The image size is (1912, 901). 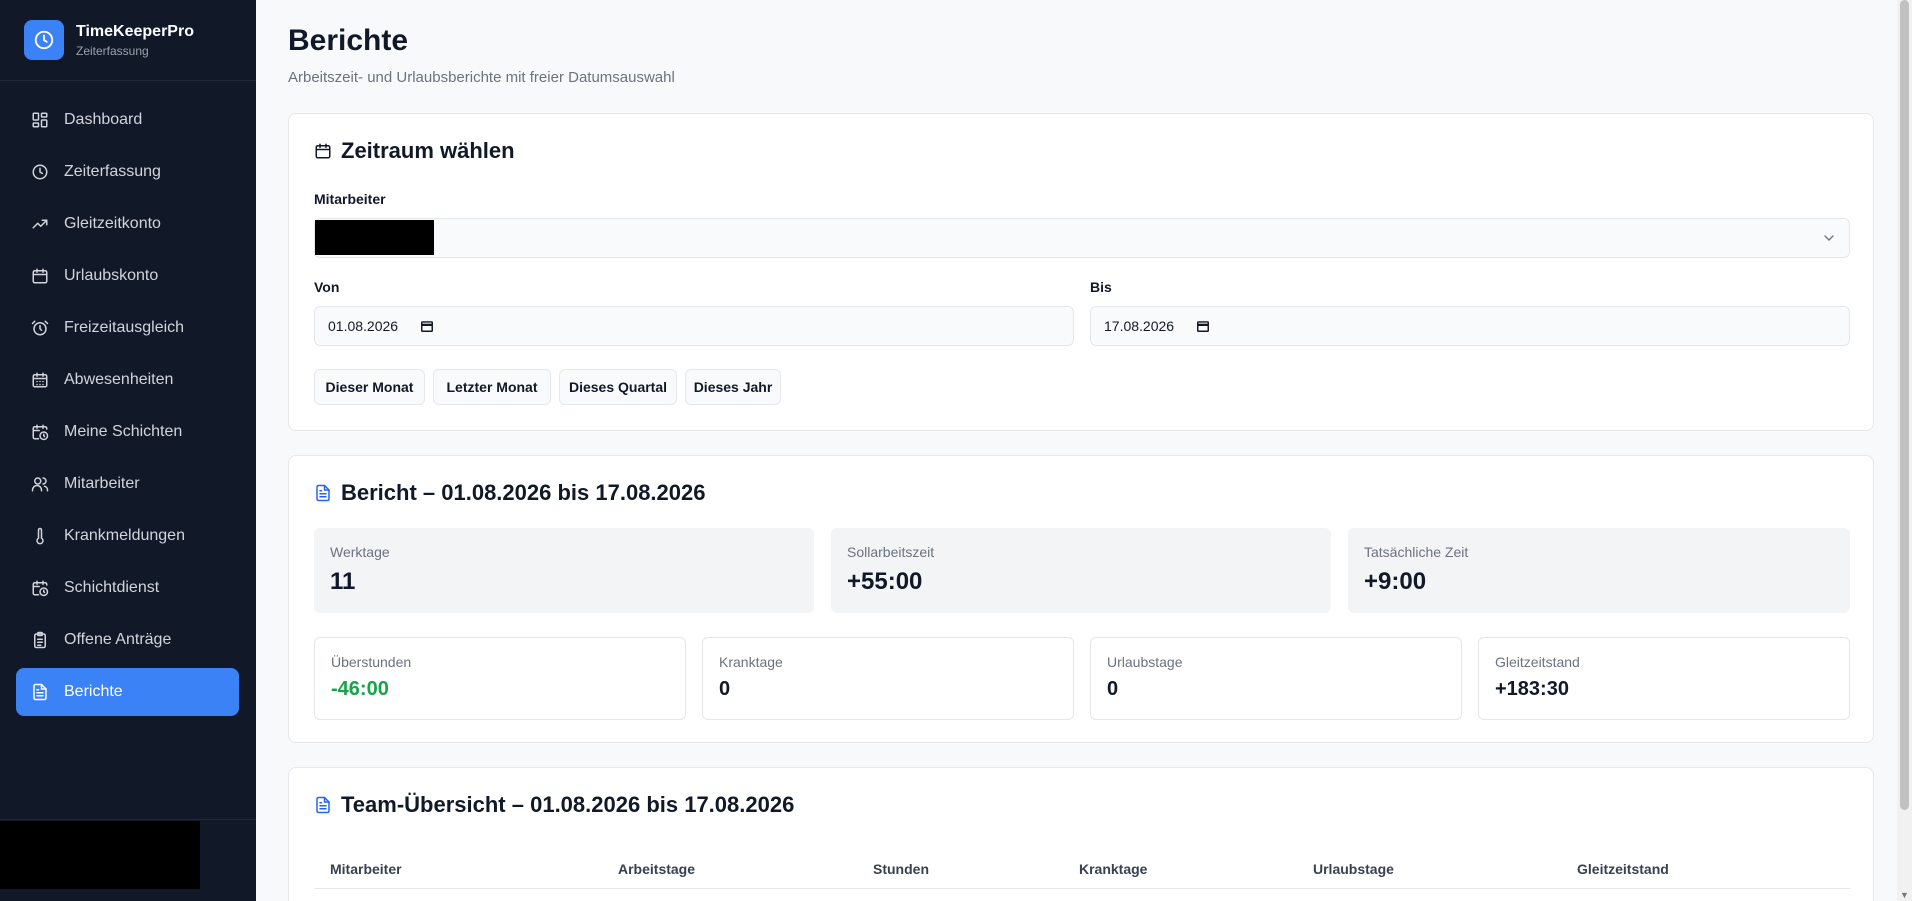 I want to click on sidebar-item-label: Dashboard, so click(x=103, y=119).